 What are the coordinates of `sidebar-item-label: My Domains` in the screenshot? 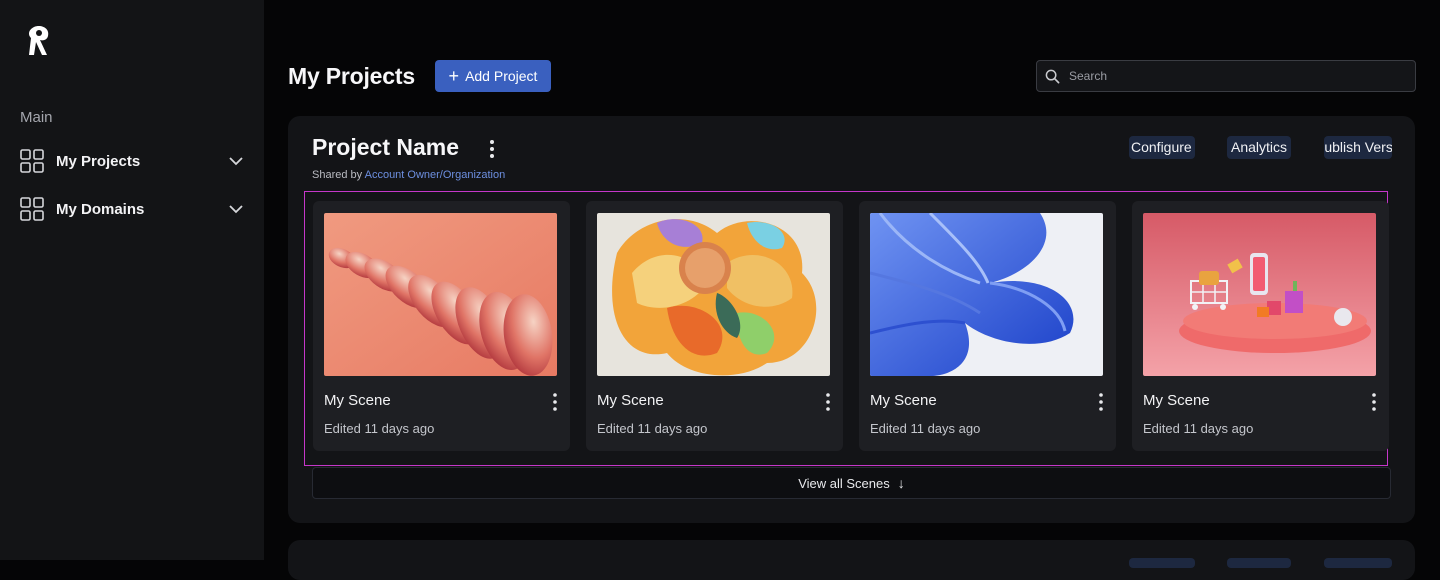 It's located at (100, 209).